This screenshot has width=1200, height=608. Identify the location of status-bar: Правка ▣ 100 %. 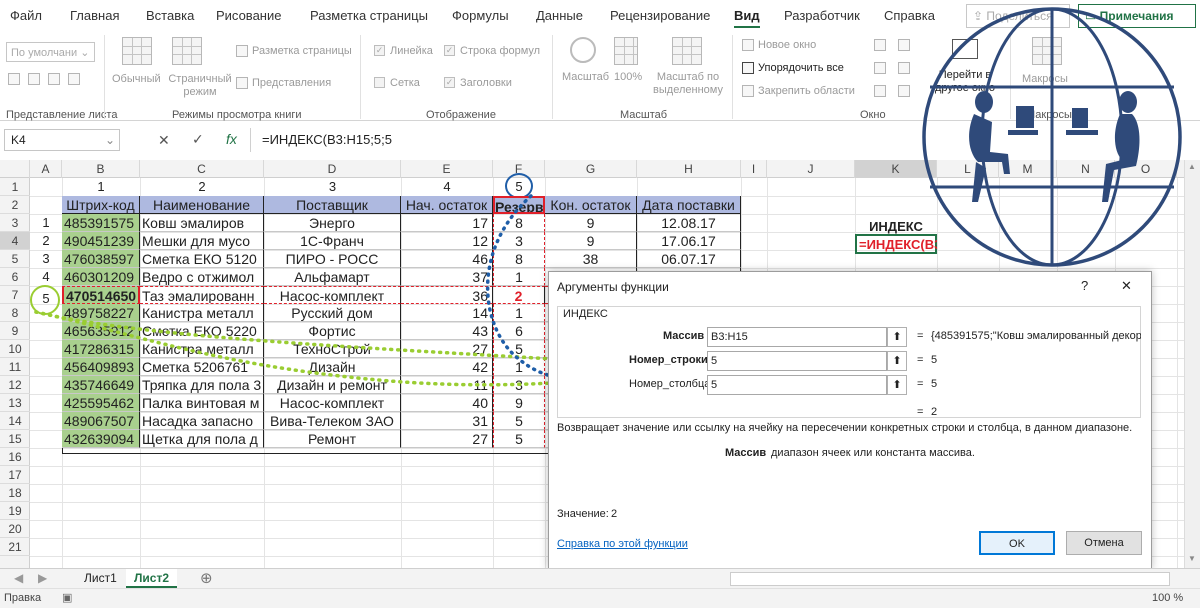
(600, 598).